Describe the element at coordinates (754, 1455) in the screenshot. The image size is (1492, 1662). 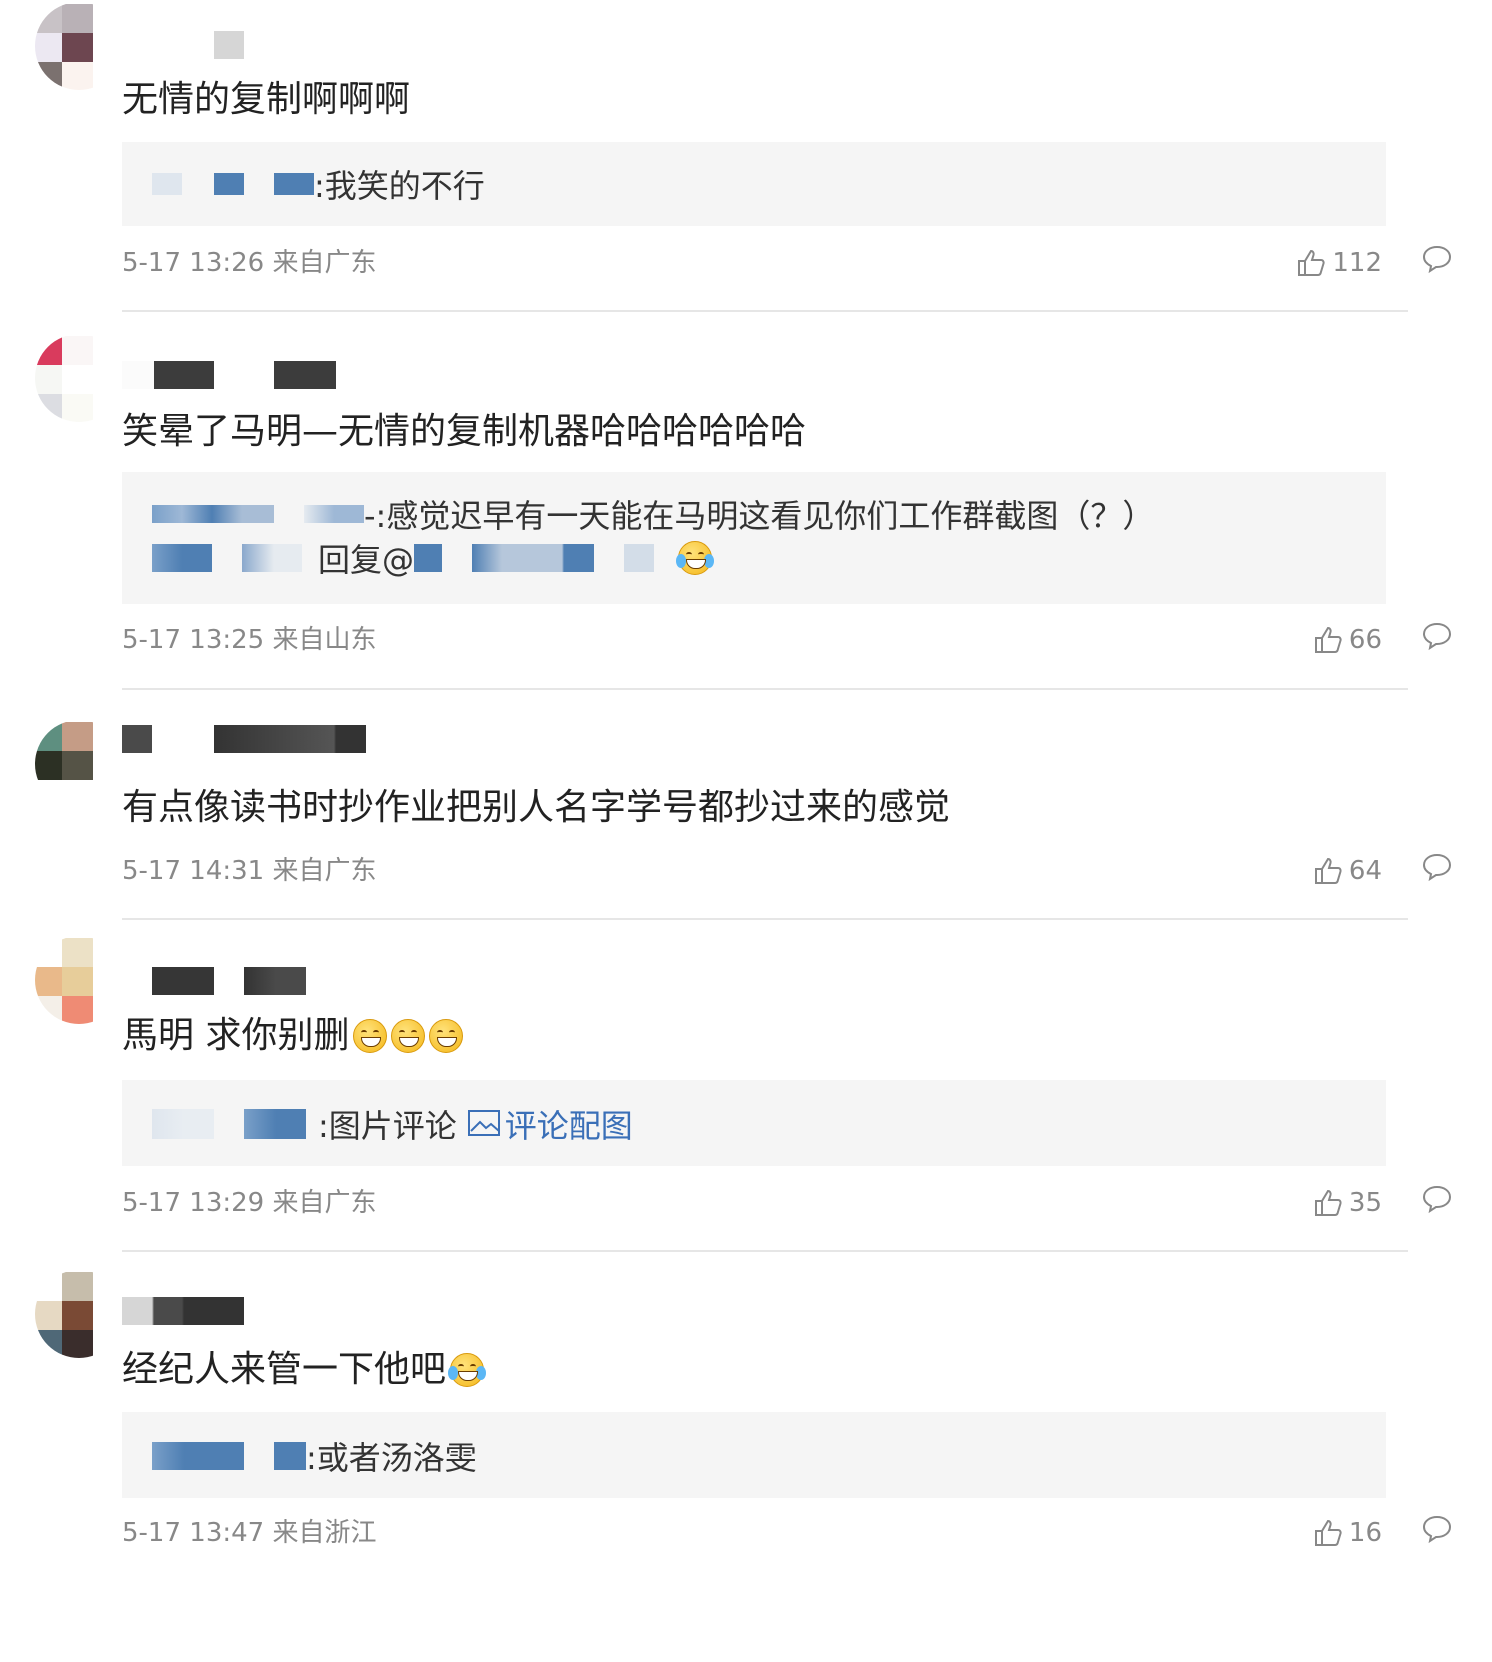
I see `reply-preview: :或者汤洛雯` at that location.